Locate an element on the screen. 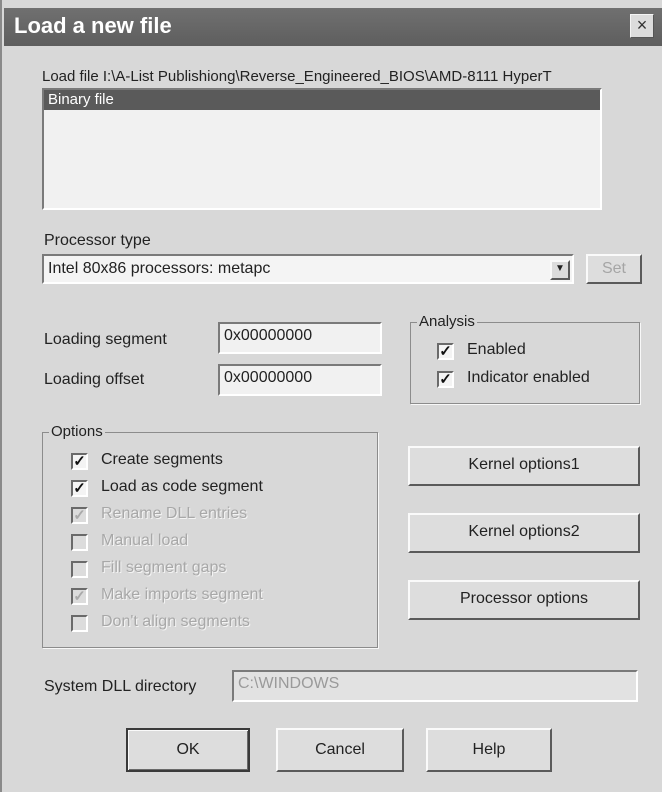 This screenshot has height=792, width=662. indicator-enabled-checkbox: ✓ is located at coordinates (445, 379).